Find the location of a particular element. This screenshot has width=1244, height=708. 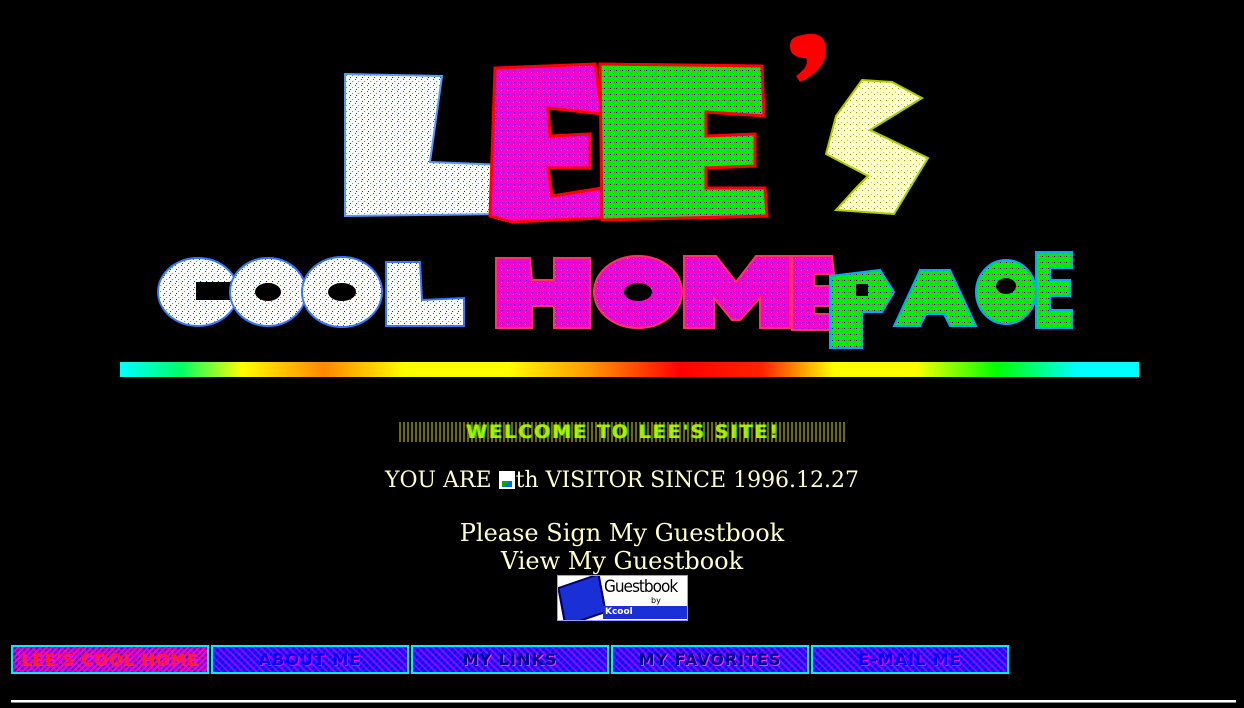

view-guestbook-link: View My Guestbook is located at coordinates (622, 561).